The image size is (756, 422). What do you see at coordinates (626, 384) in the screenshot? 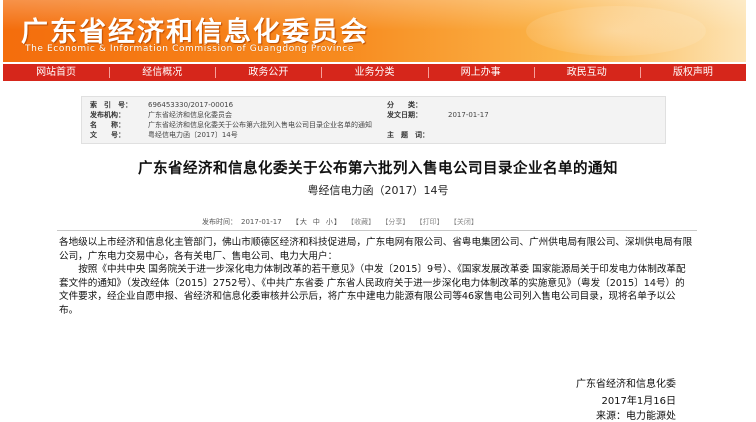
I see `signature-org: 广东省经济和信息化委` at bounding box center [626, 384].